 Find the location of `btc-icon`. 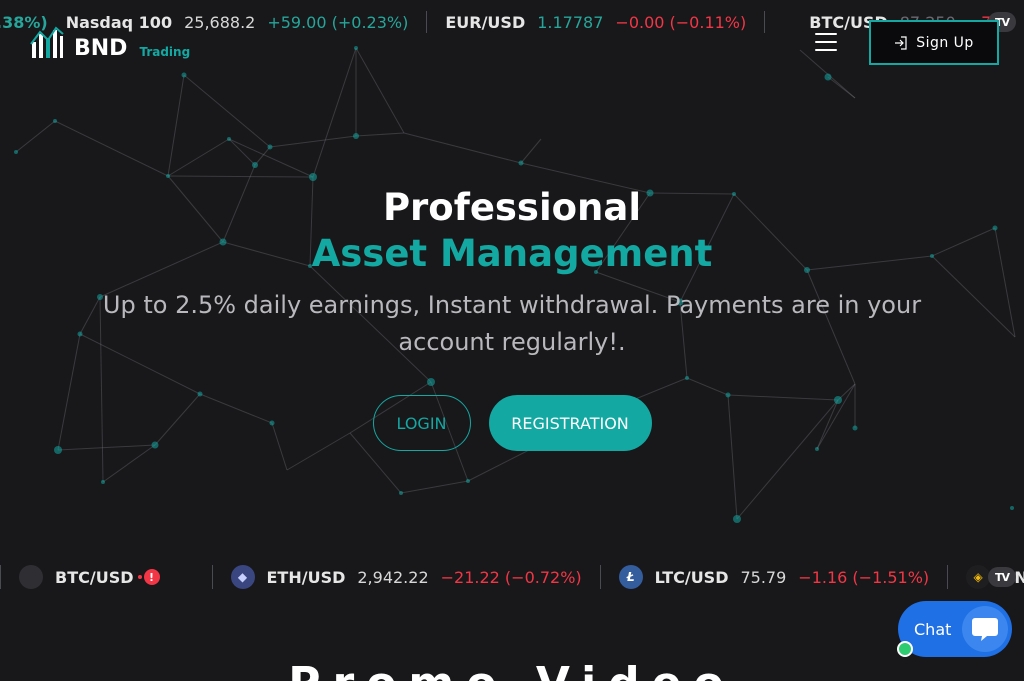

btc-icon is located at coordinates (31, 577).